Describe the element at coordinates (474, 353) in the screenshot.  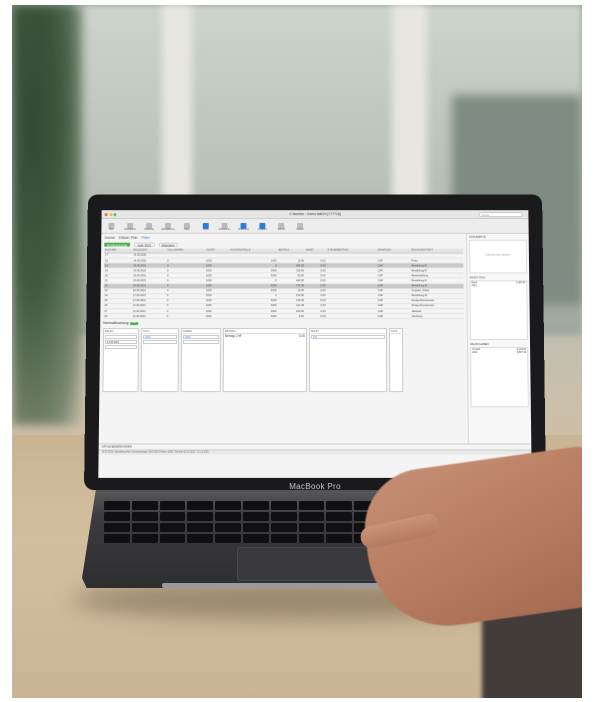
I see `saldo-haben-year: 2021` at that location.